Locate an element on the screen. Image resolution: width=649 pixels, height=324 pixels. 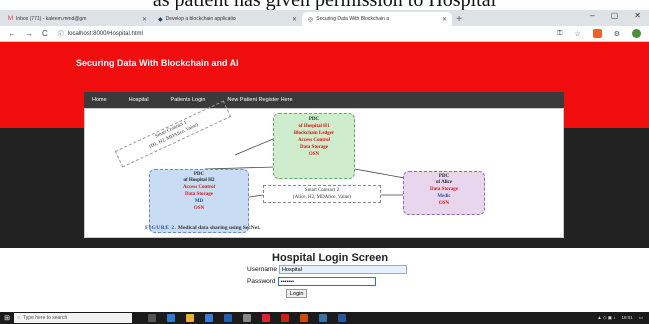
username-input is located at coordinates (342, 269).